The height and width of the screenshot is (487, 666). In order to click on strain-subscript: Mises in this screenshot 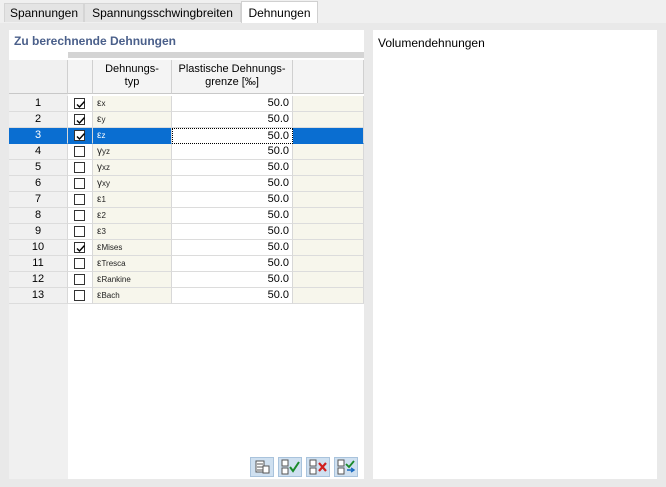, I will do `click(112, 247)`.